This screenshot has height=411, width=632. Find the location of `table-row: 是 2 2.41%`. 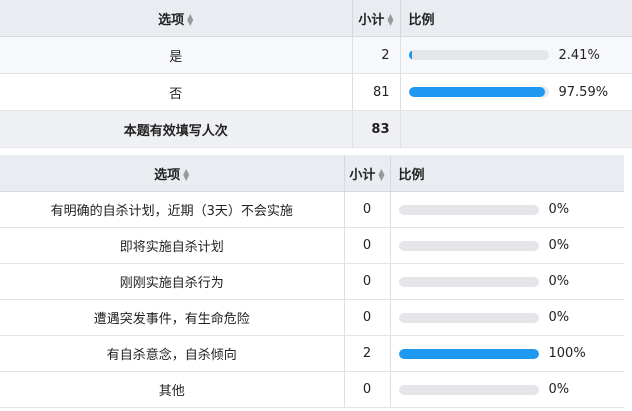

table-row: 是 2 2.41% is located at coordinates (316, 55).